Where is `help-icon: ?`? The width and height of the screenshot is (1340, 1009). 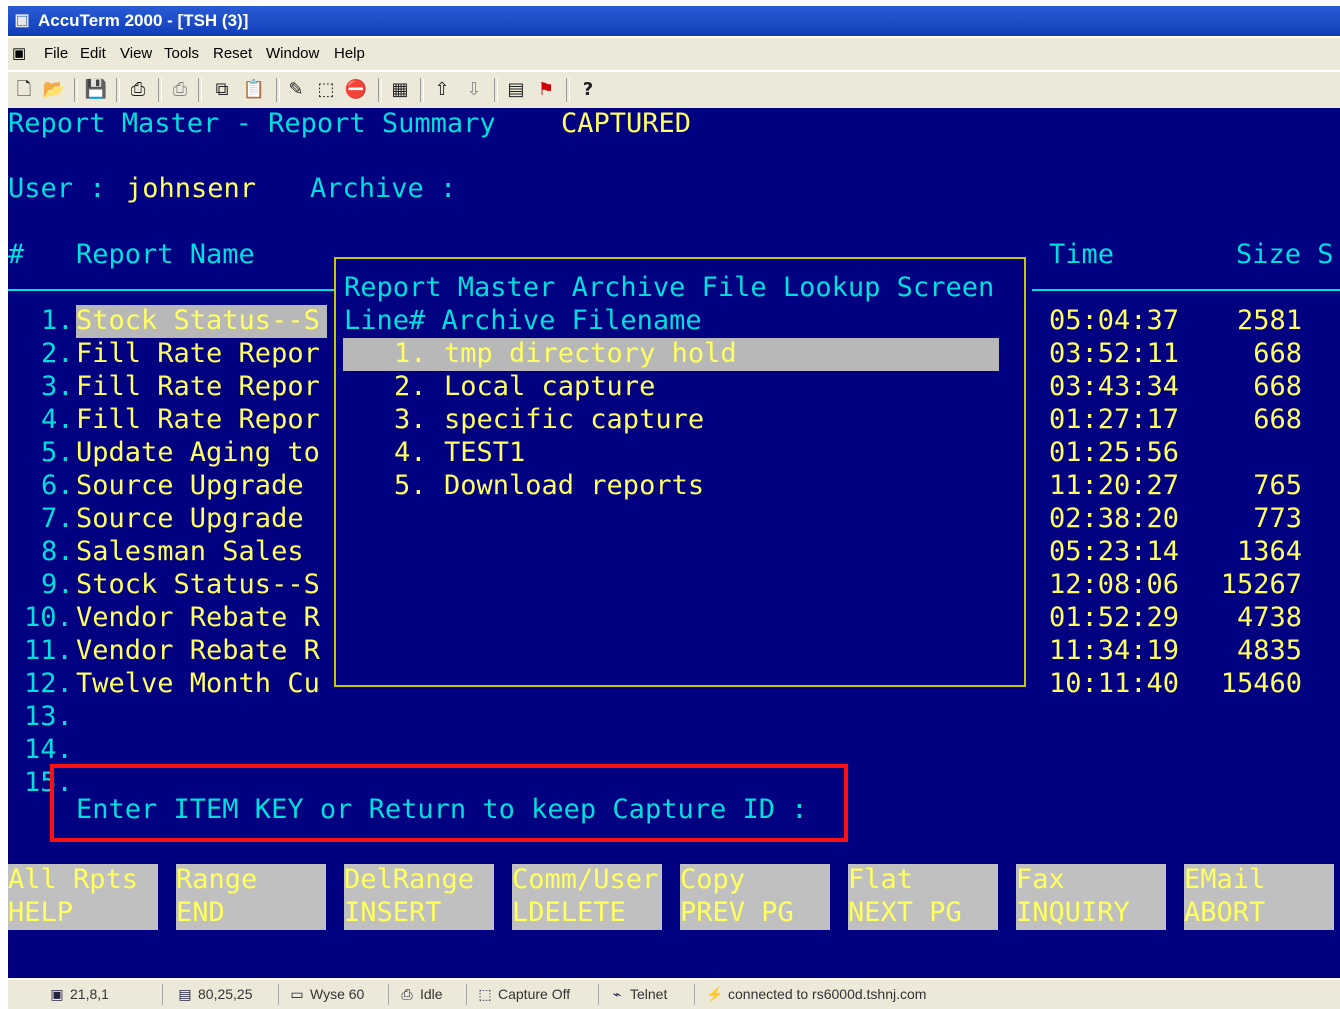 help-icon: ? is located at coordinates (588, 90).